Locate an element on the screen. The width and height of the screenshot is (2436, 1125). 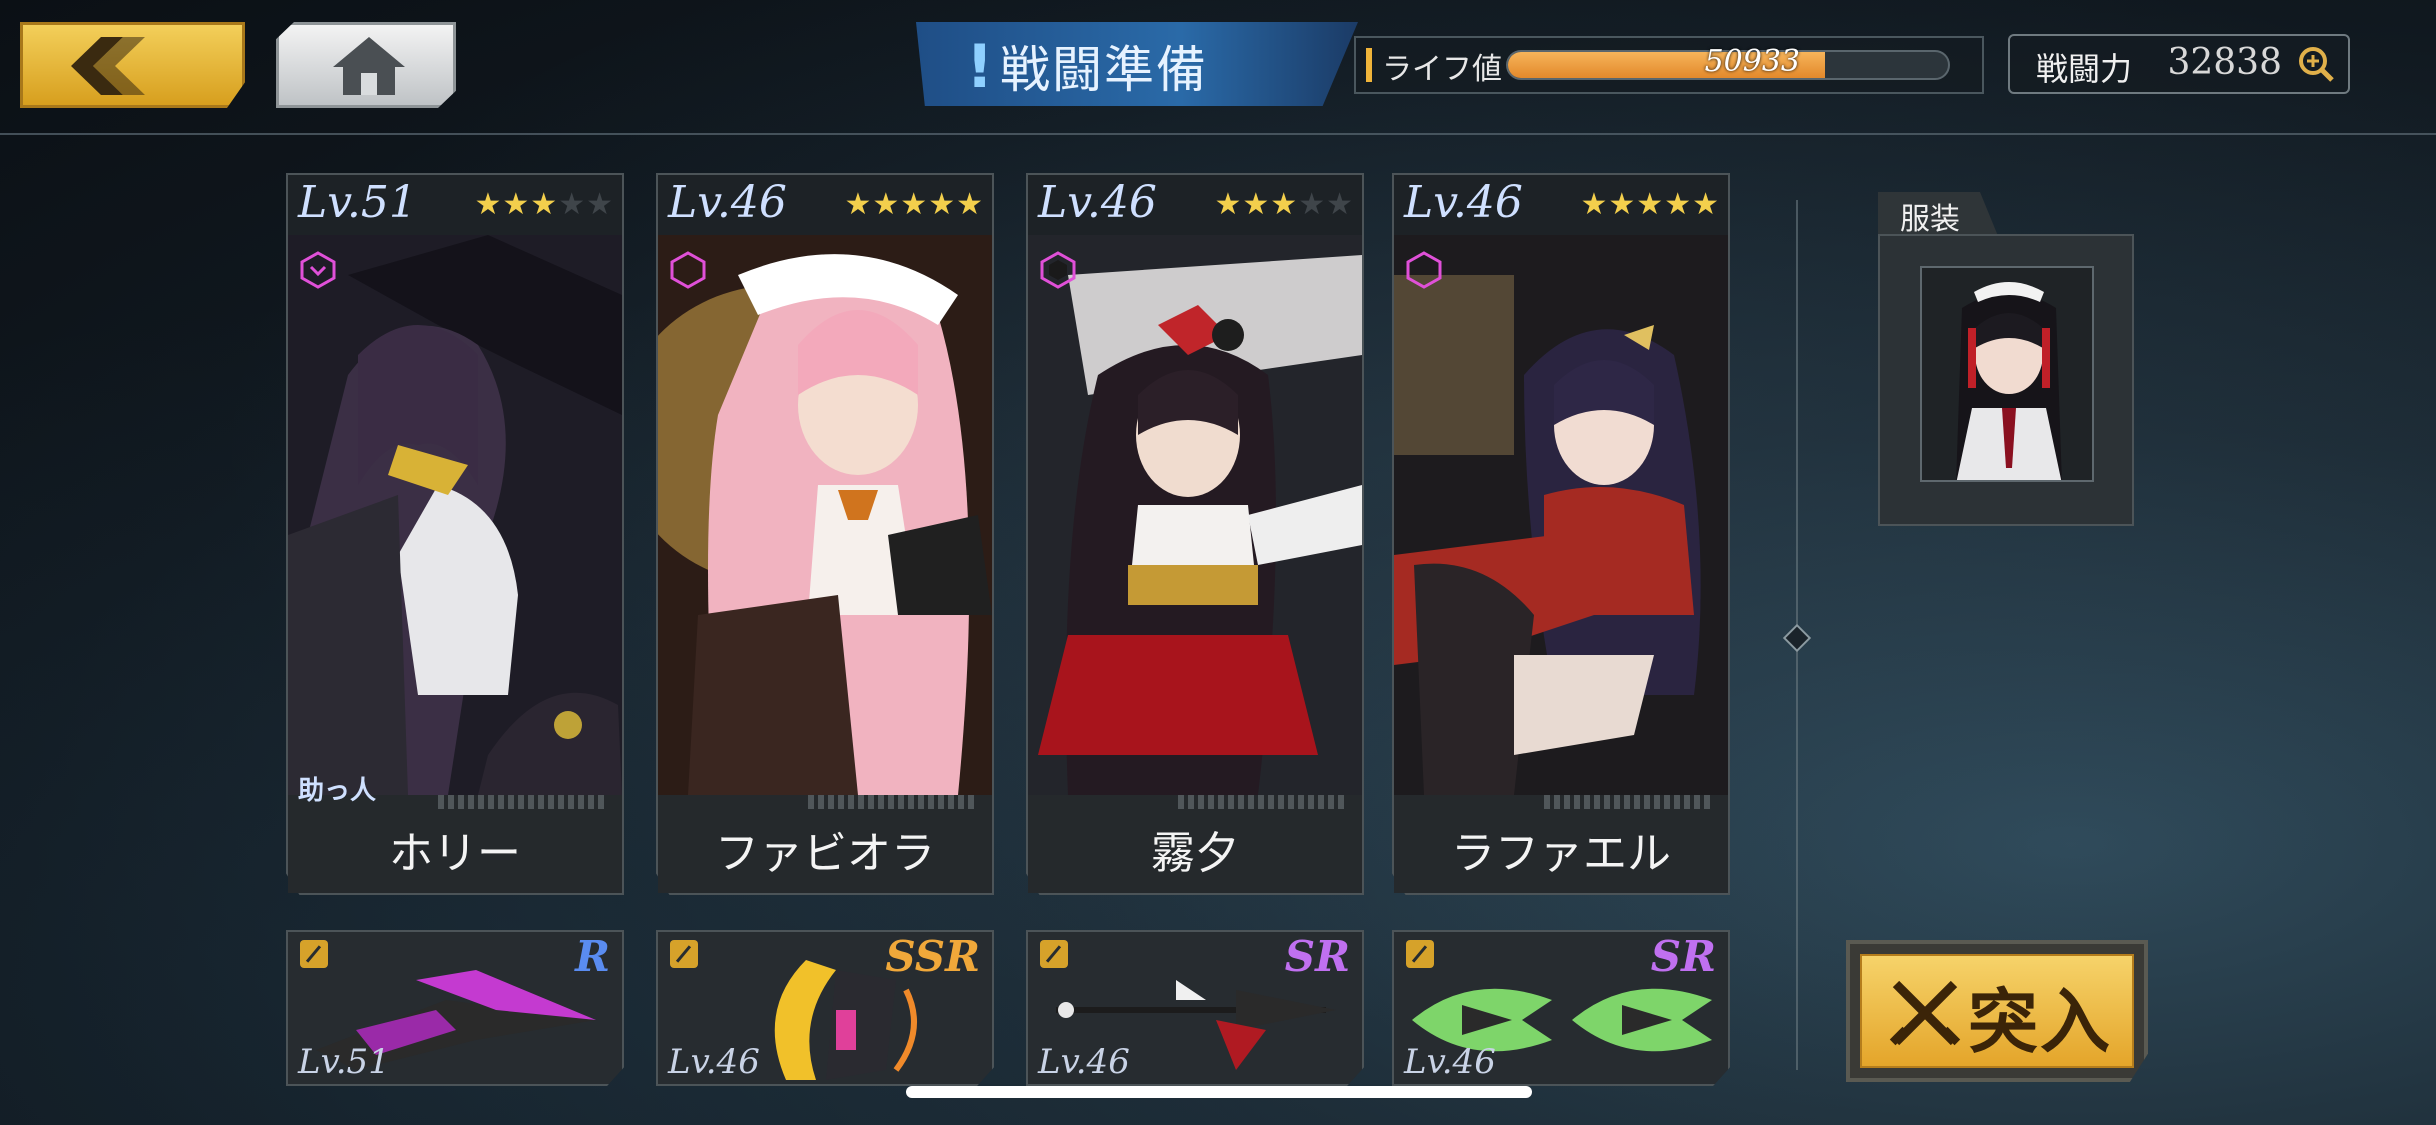
power-value: 32838 is located at coordinates (2224, 62).